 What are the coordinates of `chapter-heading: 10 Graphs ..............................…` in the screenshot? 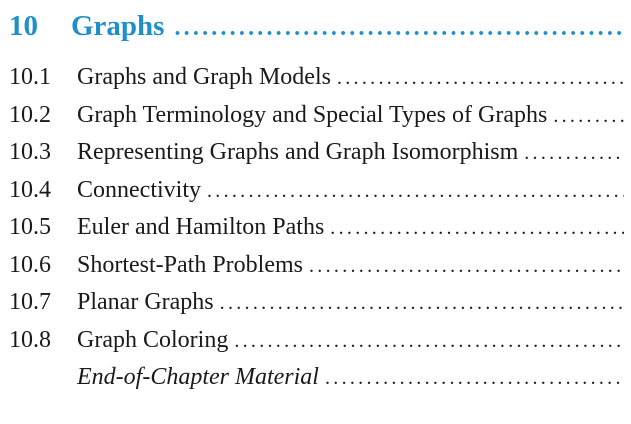 It's located at (316, 26).